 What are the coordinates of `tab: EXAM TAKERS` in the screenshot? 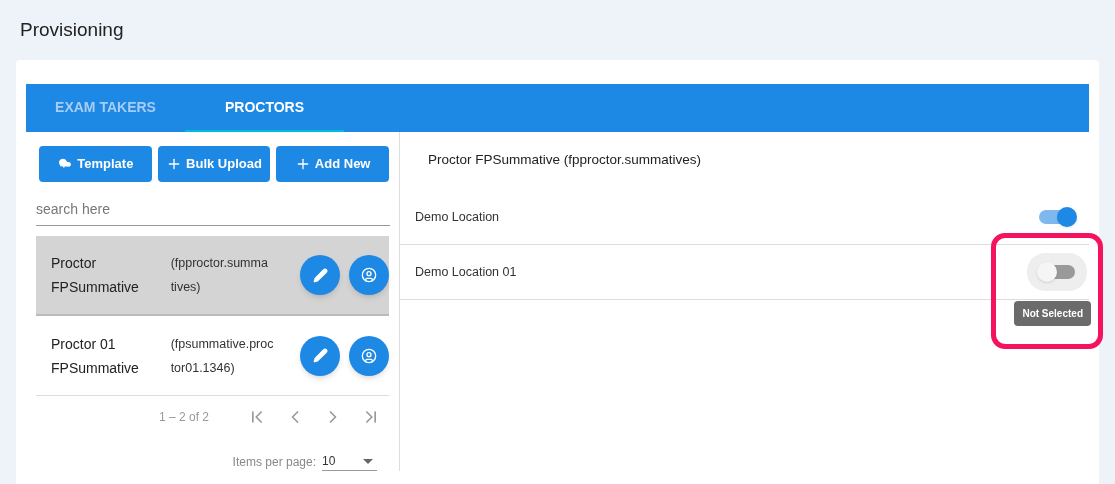 It's located at (105, 108).